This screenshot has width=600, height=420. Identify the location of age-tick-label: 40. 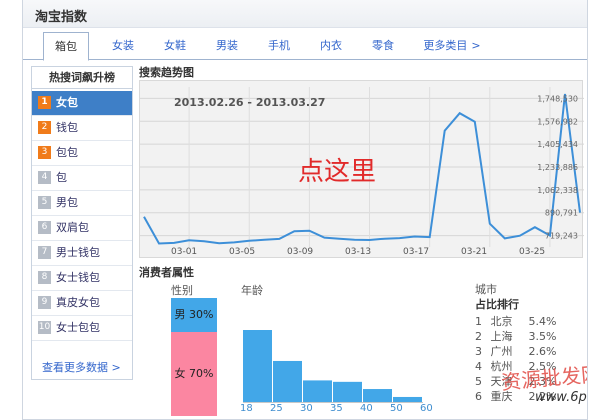
(366, 408).